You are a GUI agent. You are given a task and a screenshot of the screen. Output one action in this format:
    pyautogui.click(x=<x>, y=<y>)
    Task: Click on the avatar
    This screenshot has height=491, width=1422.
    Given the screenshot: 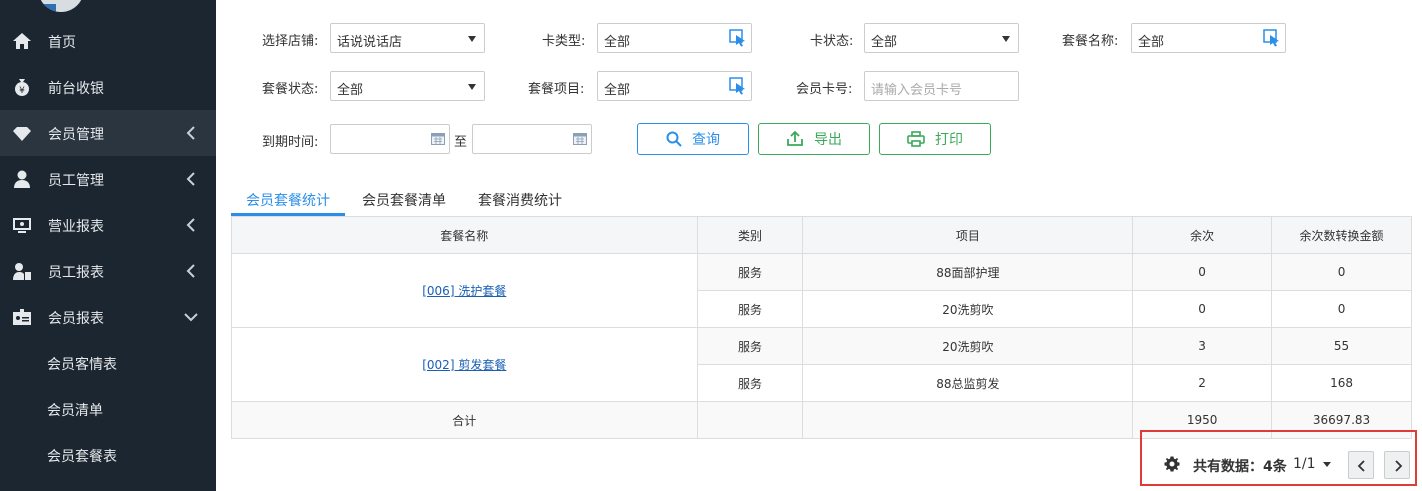 What is the action you would take?
    pyautogui.click(x=61, y=6)
    